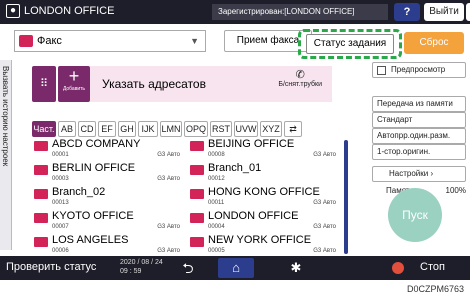 Image resolution: width=470 pixels, height=300 pixels. What do you see at coordinates (171, 129) in the screenshot?
I see `tab-6: LMN` at bounding box center [171, 129].